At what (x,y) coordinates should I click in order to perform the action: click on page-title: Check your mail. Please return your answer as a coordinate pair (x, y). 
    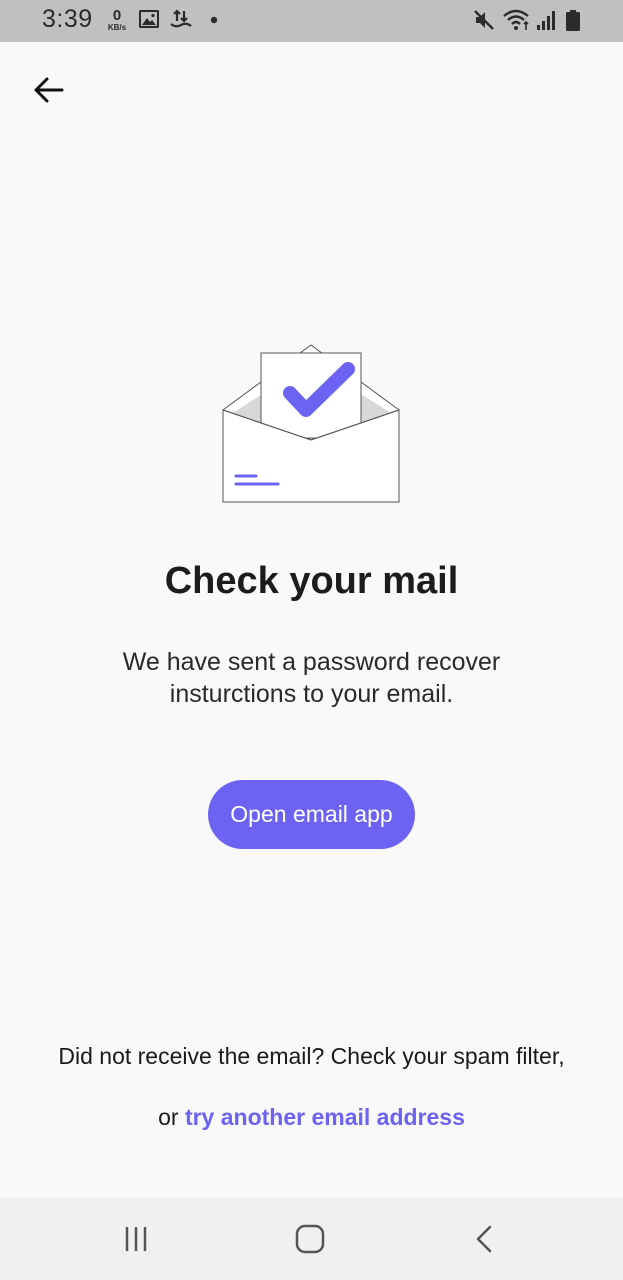
    Looking at the image, I should click on (311, 581).